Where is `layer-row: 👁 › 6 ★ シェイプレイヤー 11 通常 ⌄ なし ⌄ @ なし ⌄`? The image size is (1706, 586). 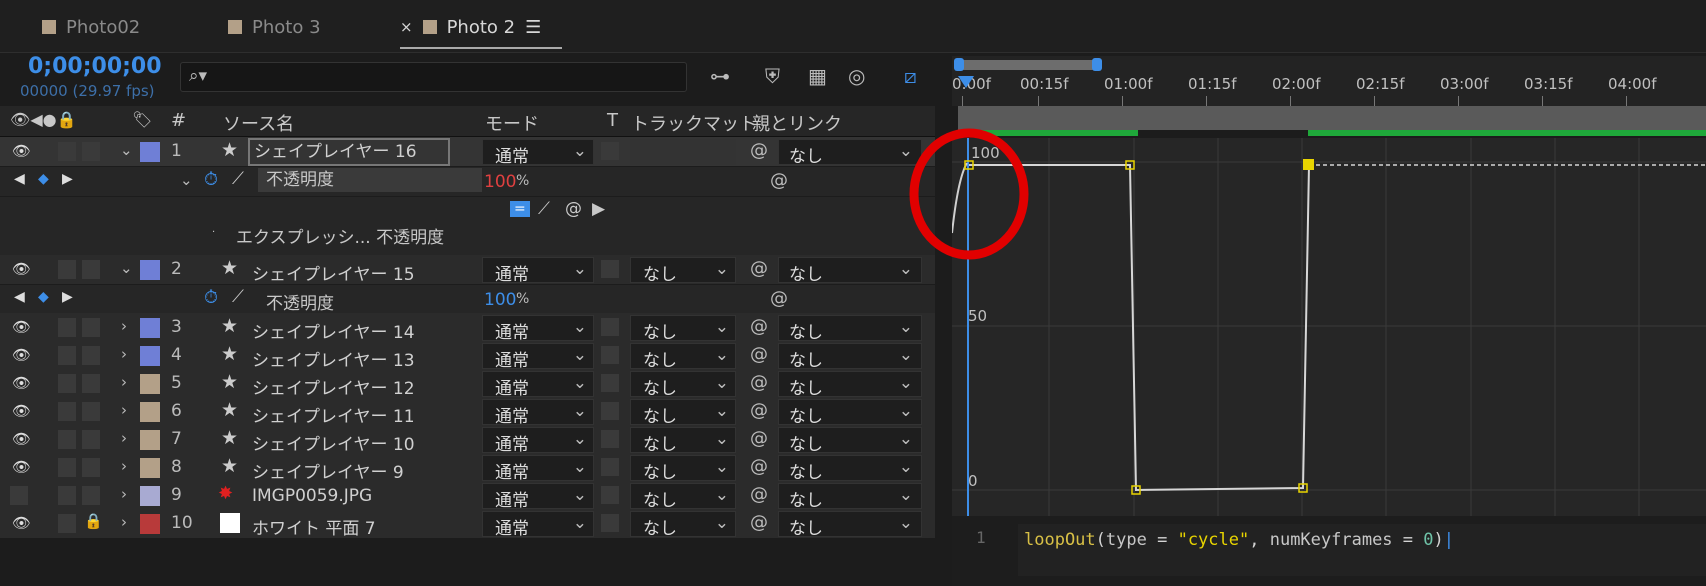
layer-row: 👁 › 6 ★ シェイプレイヤー 11 通常 ⌄ なし ⌄ @ なし ⌄ is located at coordinates (467, 412).